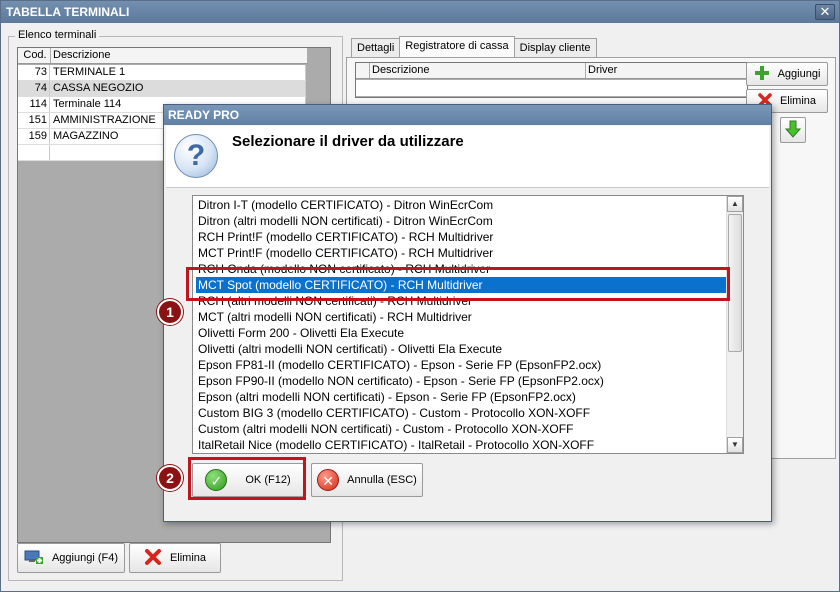 The height and width of the screenshot is (592, 840). Describe the element at coordinates (461, 333) in the screenshot. I see `list-item: Olivetti Form 200 - Olivetti Ela Execute` at that location.